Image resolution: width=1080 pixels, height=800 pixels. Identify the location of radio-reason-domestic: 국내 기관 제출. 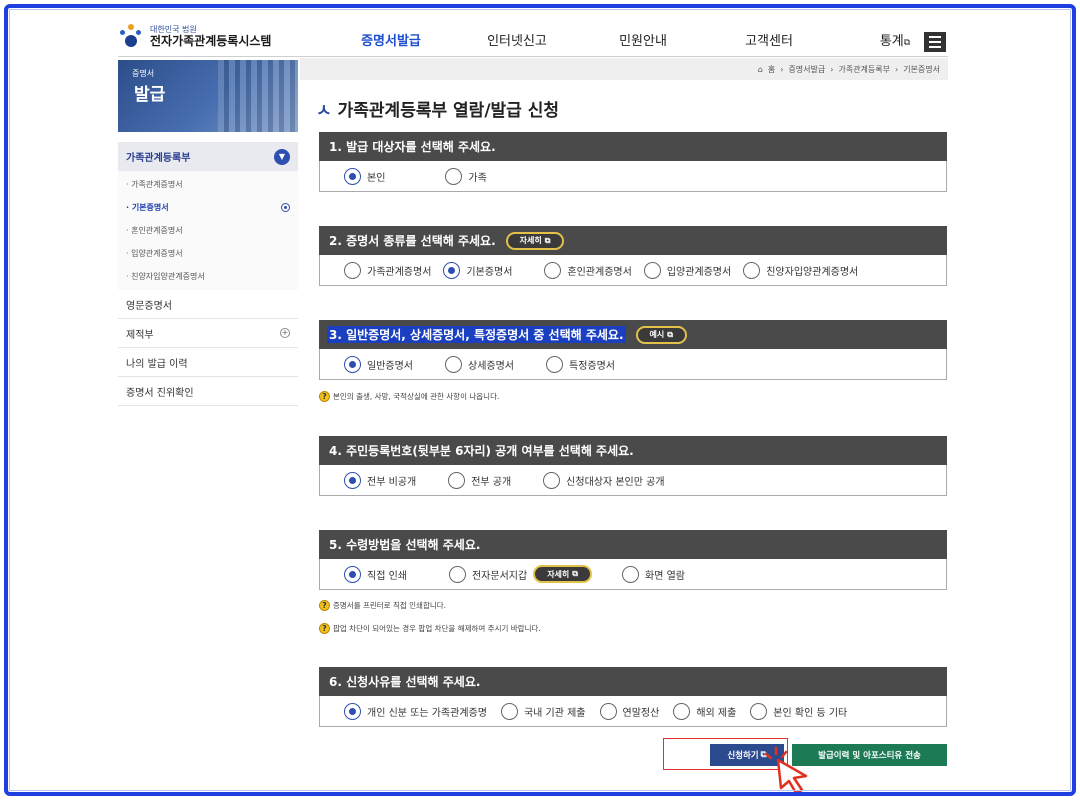
(543, 711).